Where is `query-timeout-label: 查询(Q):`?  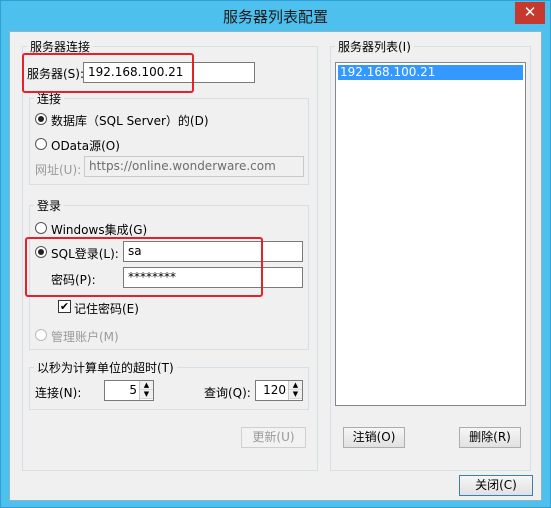
query-timeout-label: 查询(Q): is located at coordinates (227, 393).